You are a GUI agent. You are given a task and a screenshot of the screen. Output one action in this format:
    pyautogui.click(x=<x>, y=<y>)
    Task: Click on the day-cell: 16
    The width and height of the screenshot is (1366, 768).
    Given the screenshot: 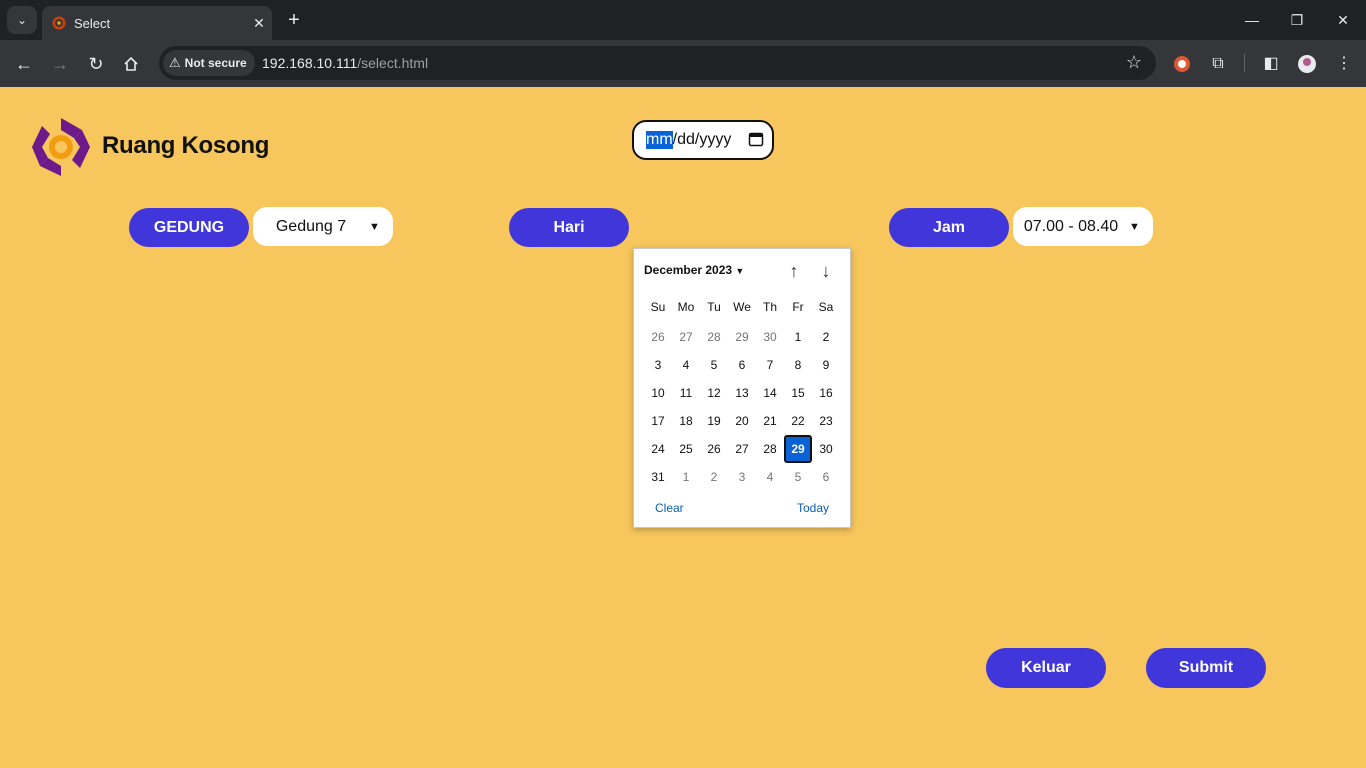 What is the action you would take?
    pyautogui.click(x=826, y=393)
    